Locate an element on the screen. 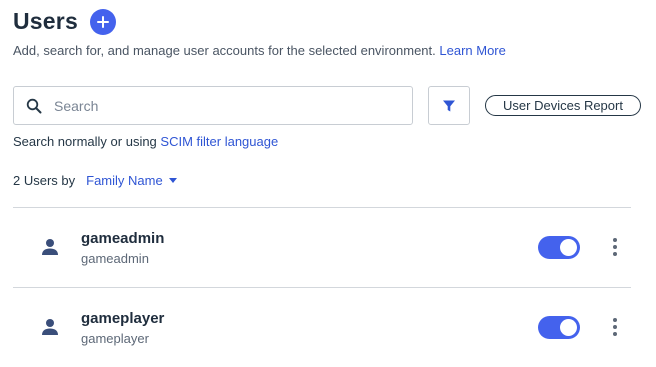 The height and width of the screenshot is (367, 656). caret-down-icon is located at coordinates (172, 180).